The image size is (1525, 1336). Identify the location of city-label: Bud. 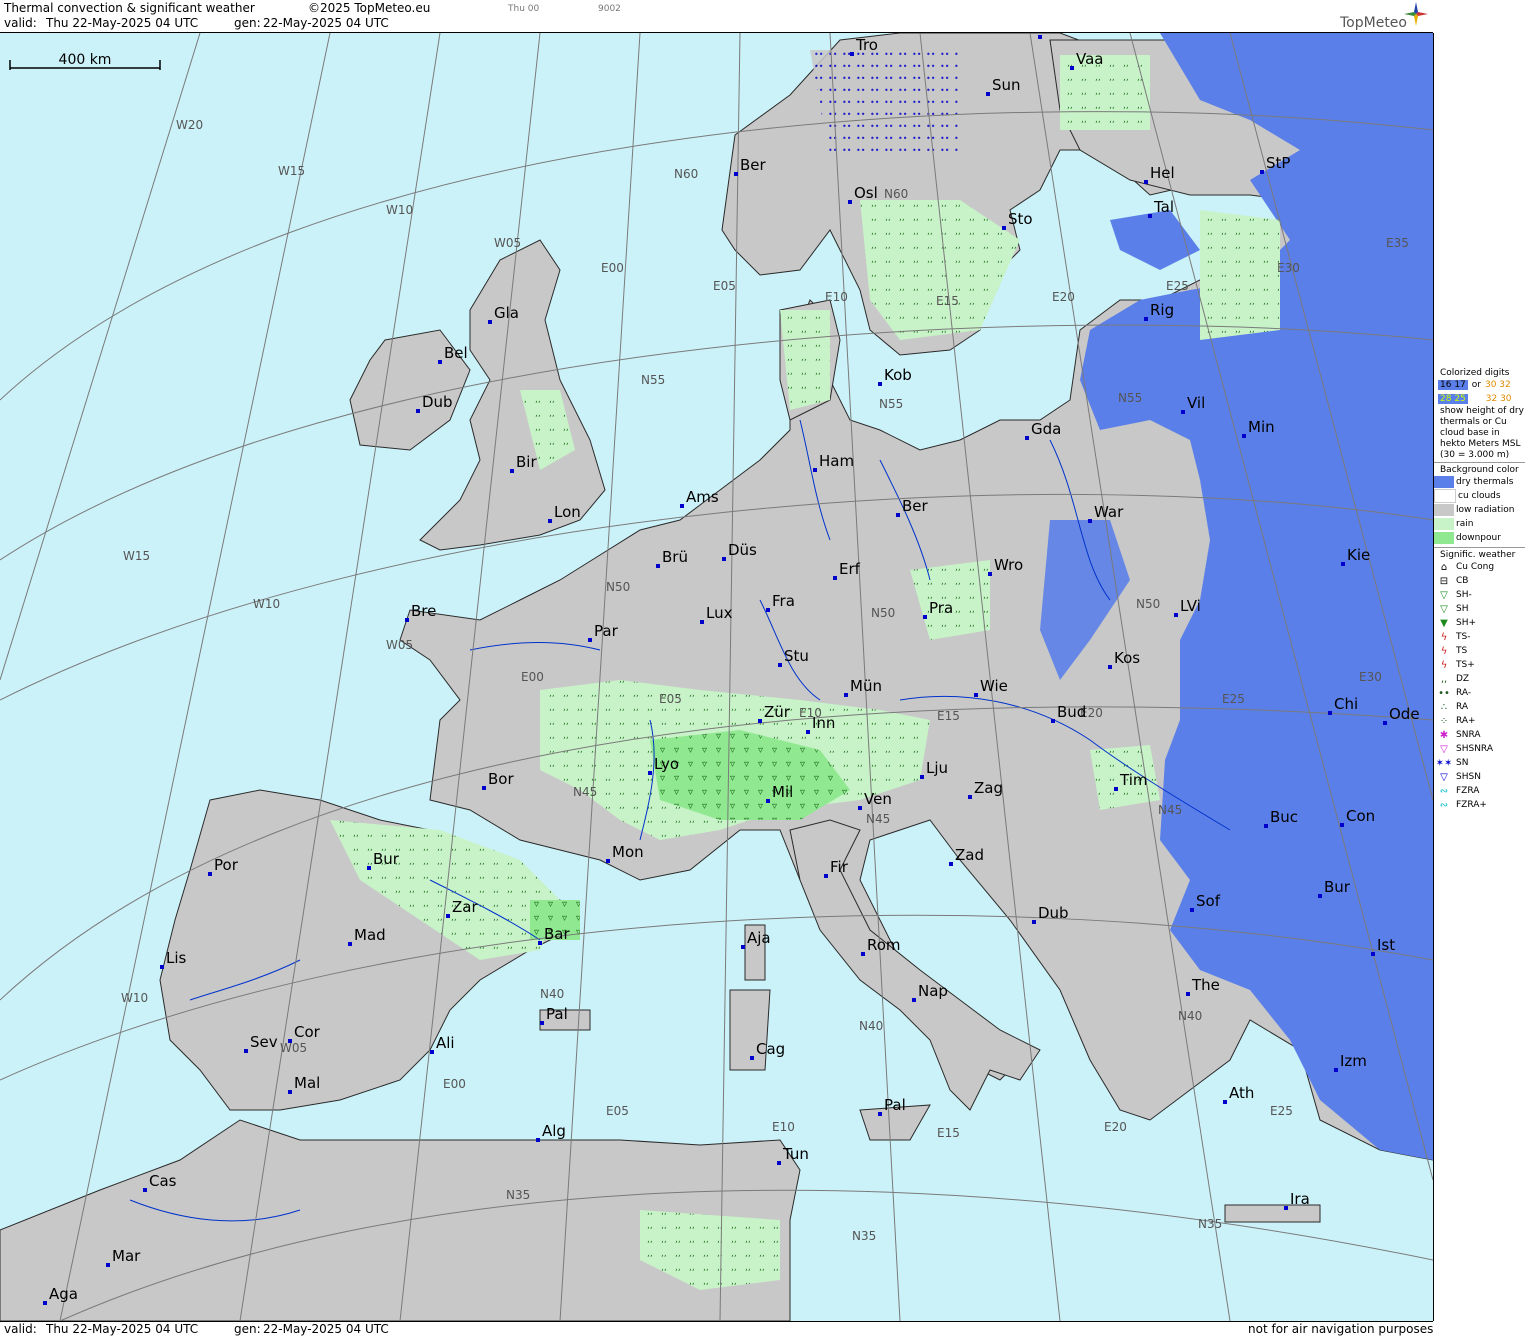
(1071, 712).